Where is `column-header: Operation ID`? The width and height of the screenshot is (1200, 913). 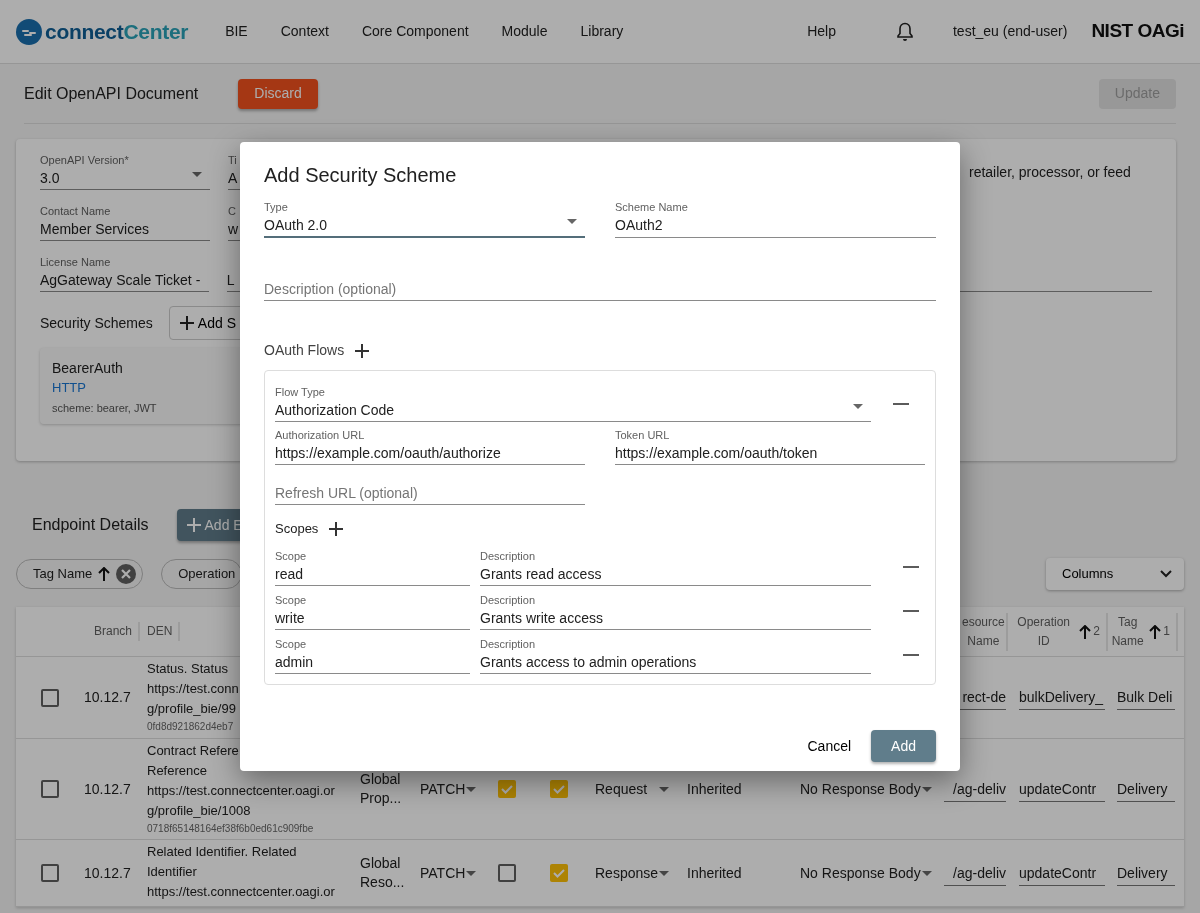
column-header: Operation ID is located at coordinates (1044, 631).